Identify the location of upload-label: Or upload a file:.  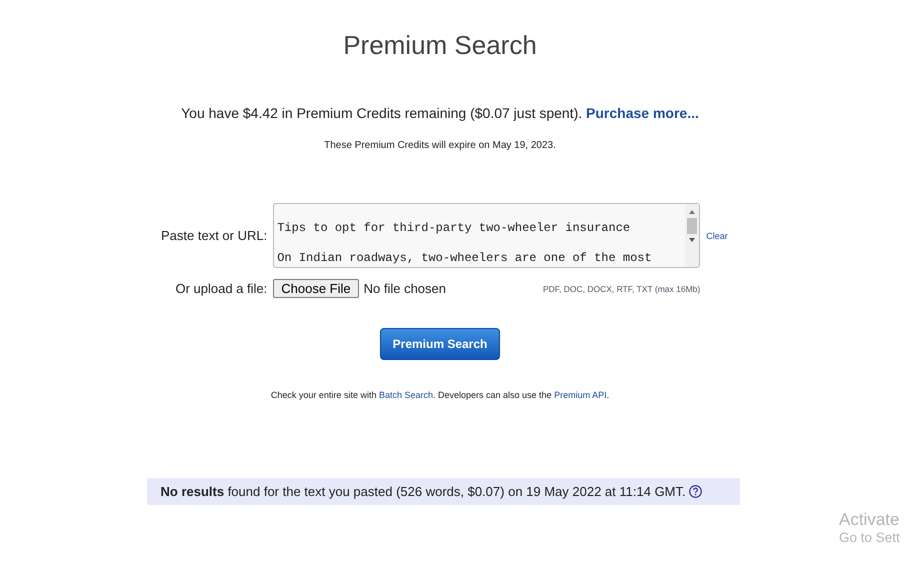
(221, 288).